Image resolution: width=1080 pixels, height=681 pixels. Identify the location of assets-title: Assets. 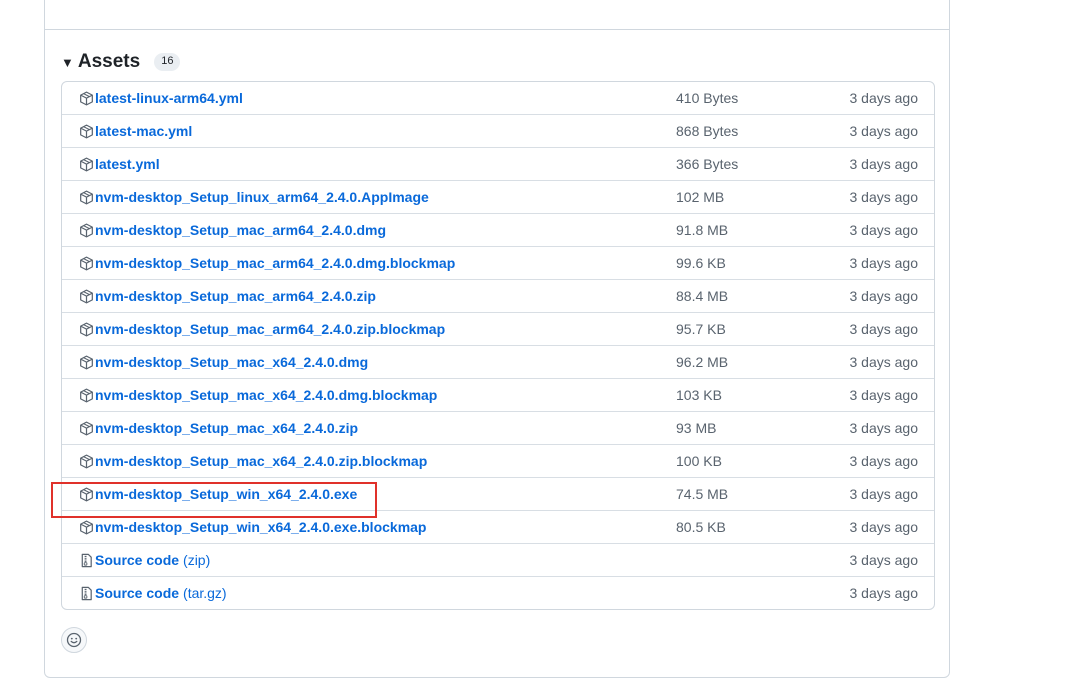
(109, 62).